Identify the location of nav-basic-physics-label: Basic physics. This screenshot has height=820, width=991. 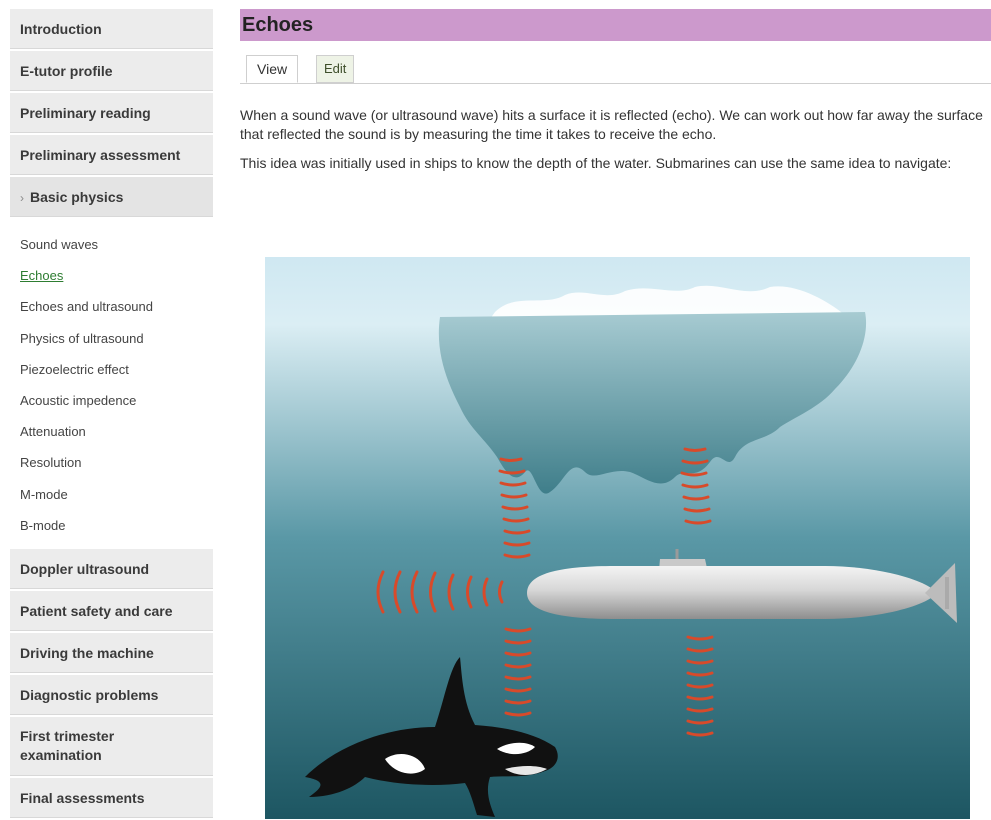
(77, 197).